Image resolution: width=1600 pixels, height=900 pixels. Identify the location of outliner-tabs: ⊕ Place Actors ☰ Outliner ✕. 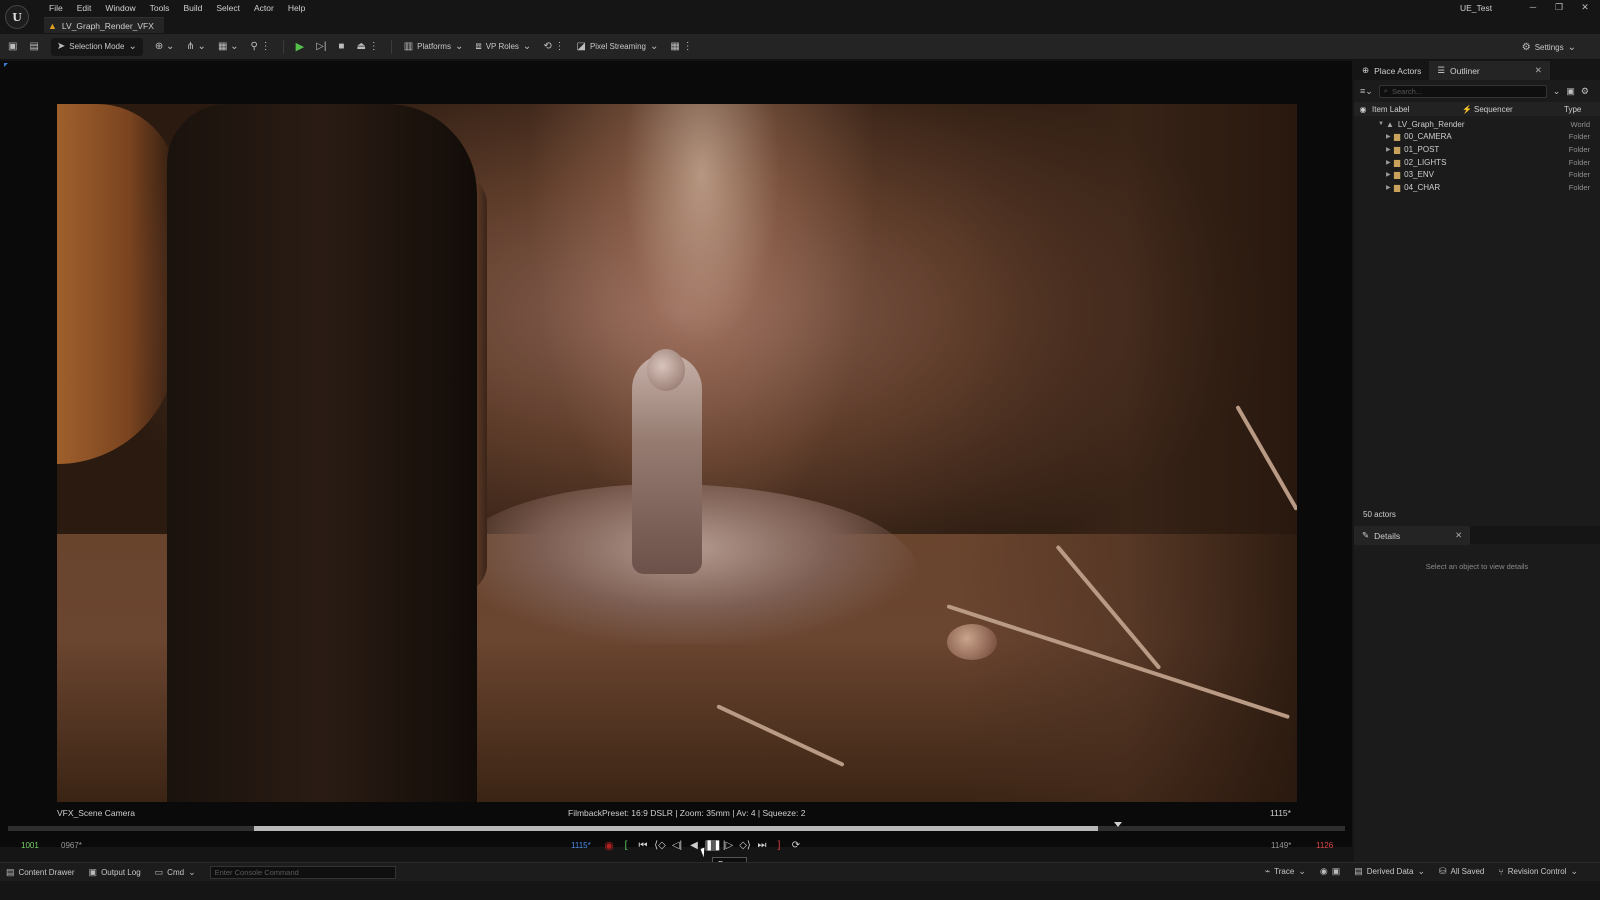
(1477, 70).